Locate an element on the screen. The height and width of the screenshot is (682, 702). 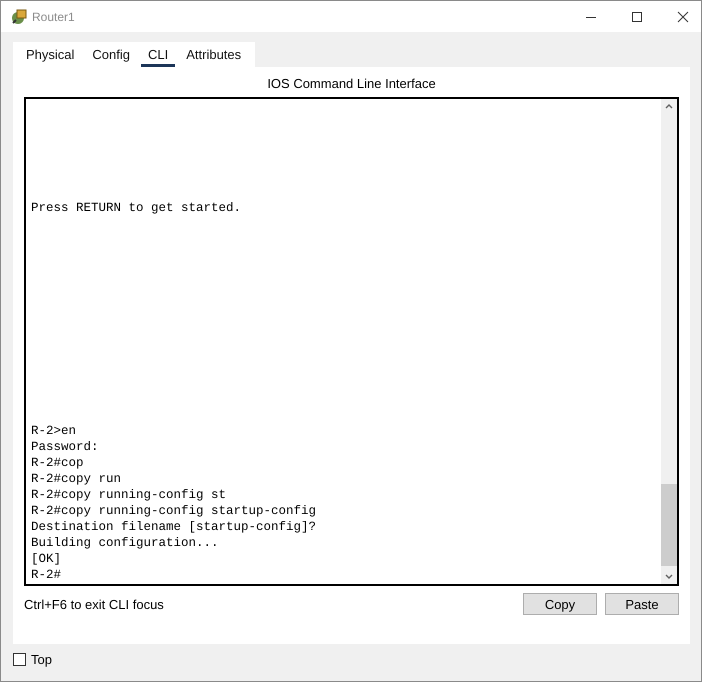
console-line: [OK] is located at coordinates (46, 559).